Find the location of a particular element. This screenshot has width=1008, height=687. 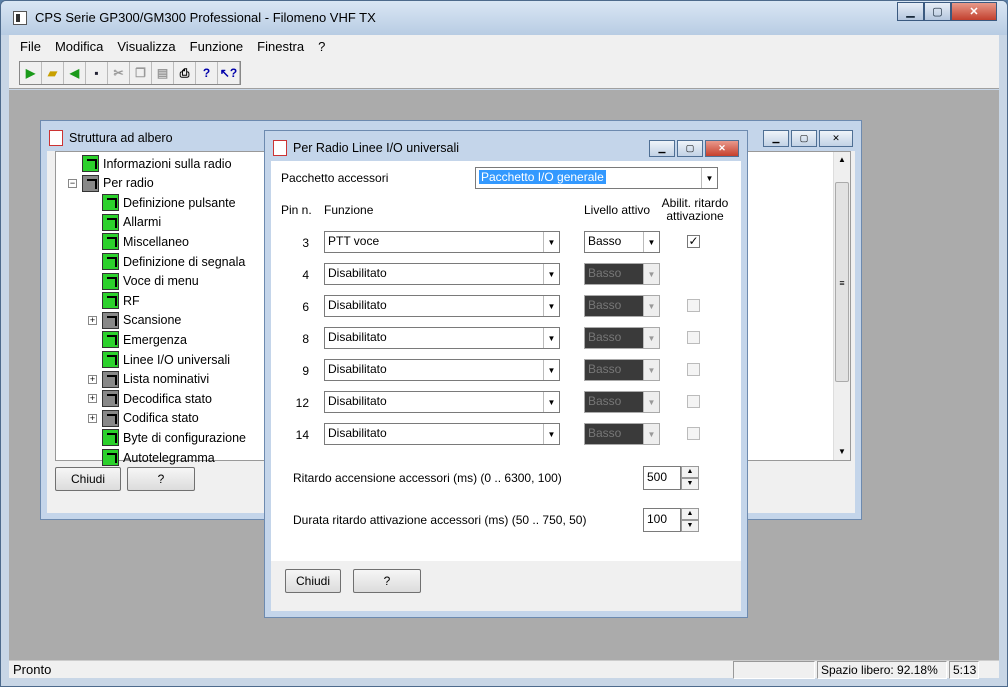

scroll-down-icon: ▼ is located at coordinates (842, 452).